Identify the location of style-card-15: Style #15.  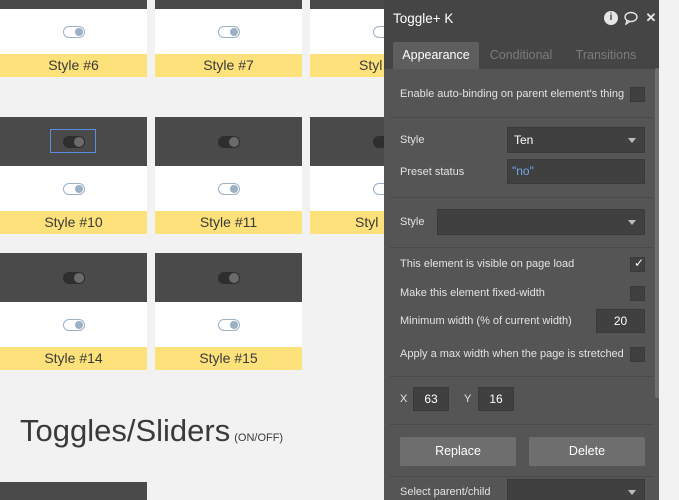
(228, 311).